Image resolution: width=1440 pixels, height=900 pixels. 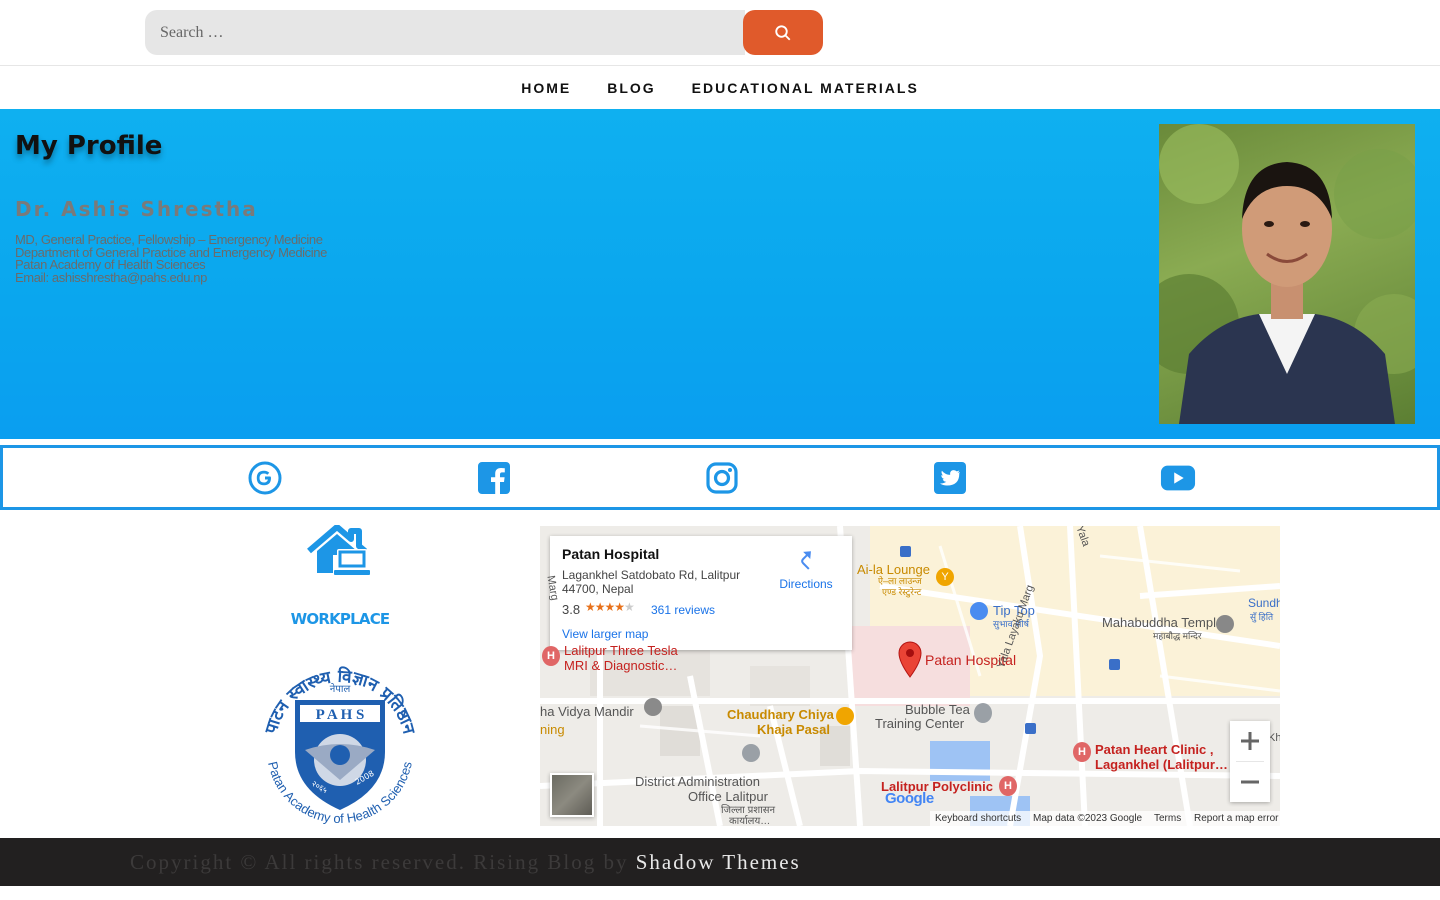 What do you see at coordinates (445, 32) in the screenshot?
I see `search-input` at bounding box center [445, 32].